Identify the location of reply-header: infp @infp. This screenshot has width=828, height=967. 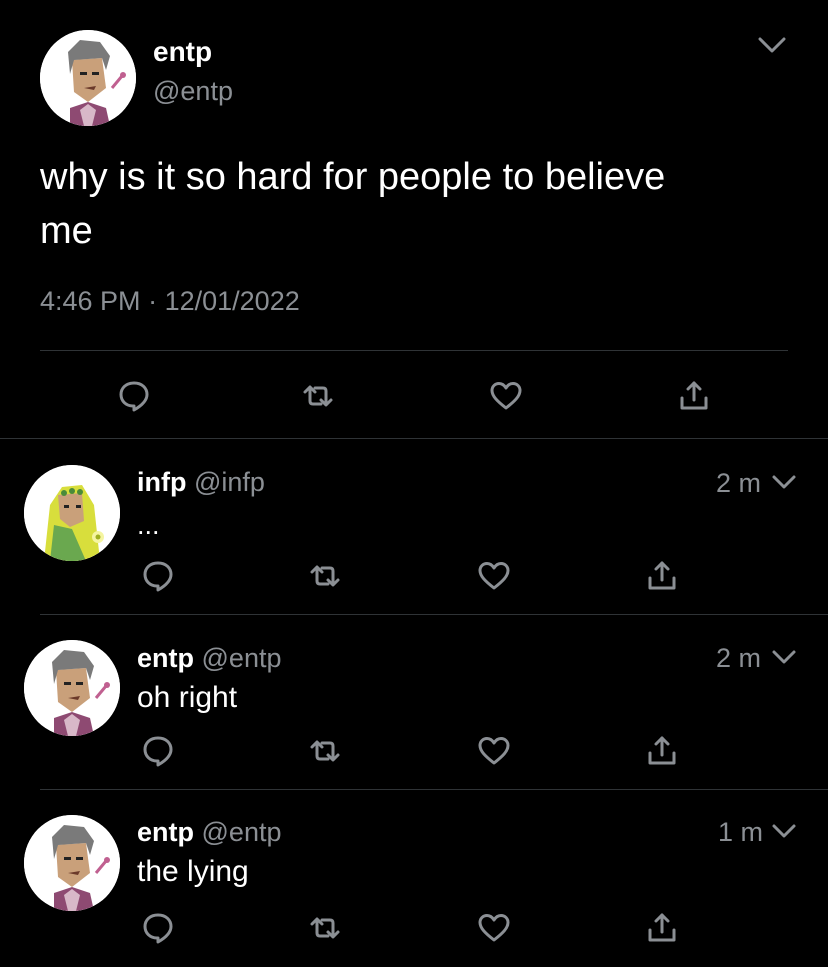
(201, 482).